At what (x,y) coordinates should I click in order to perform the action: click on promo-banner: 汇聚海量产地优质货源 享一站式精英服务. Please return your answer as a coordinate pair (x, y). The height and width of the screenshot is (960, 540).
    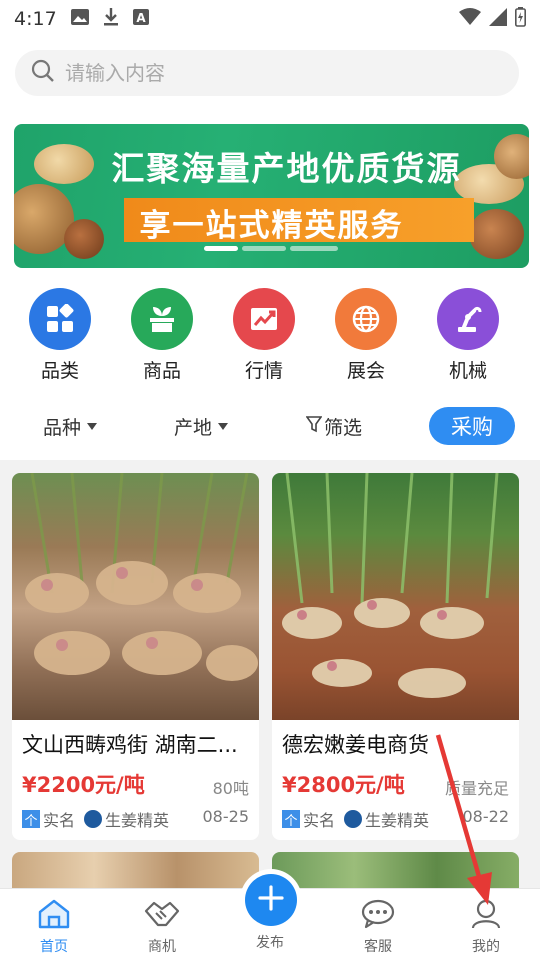
    Looking at the image, I should click on (271, 196).